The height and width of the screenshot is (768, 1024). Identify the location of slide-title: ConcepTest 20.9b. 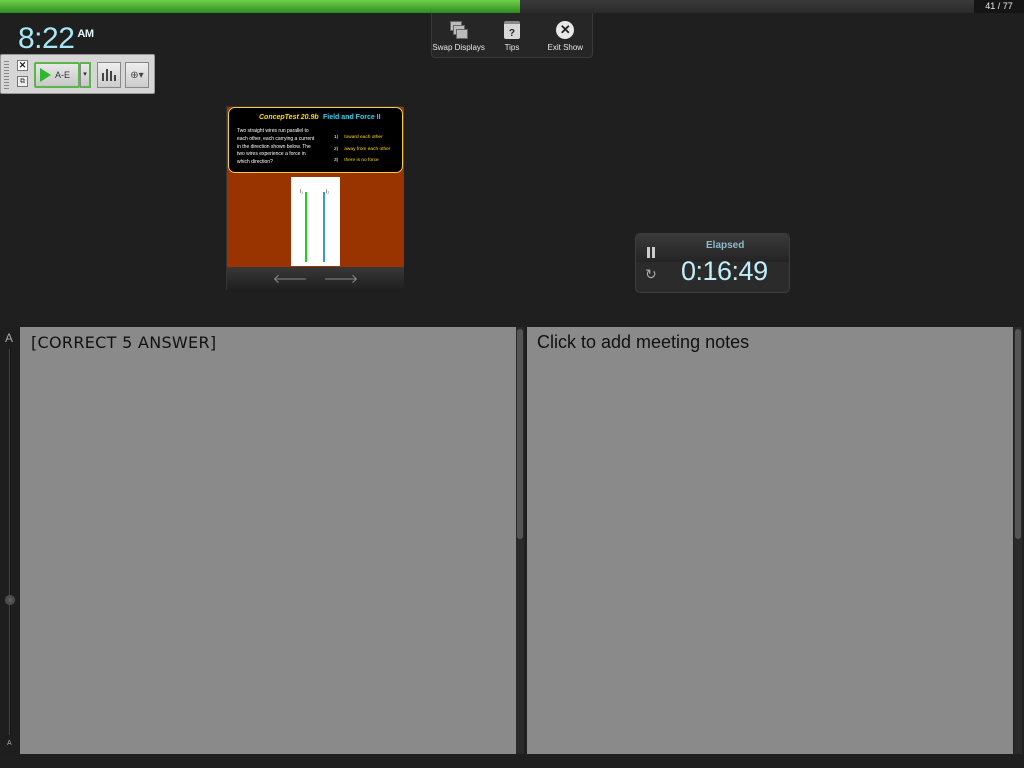
(289, 117).